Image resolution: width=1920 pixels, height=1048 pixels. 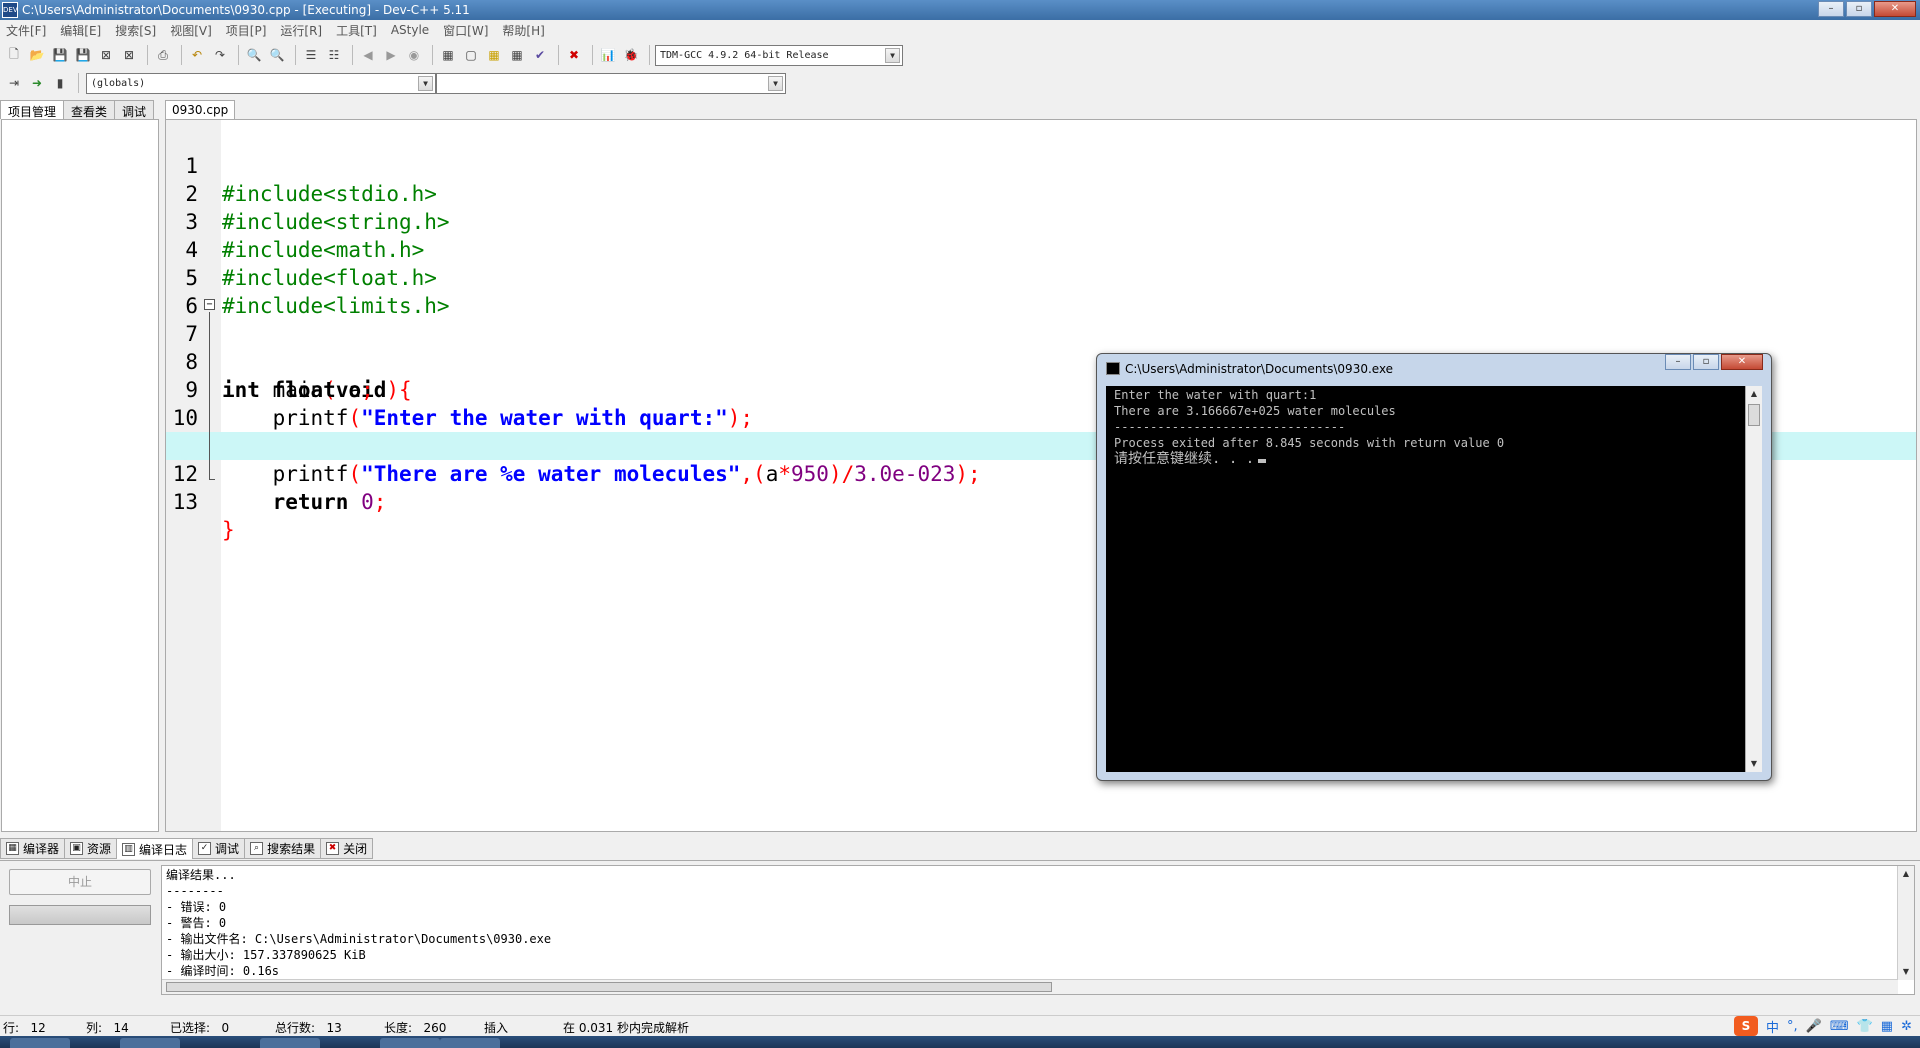 What do you see at coordinates (246, 30) in the screenshot?
I see `menu-project: 项目[P]` at bounding box center [246, 30].